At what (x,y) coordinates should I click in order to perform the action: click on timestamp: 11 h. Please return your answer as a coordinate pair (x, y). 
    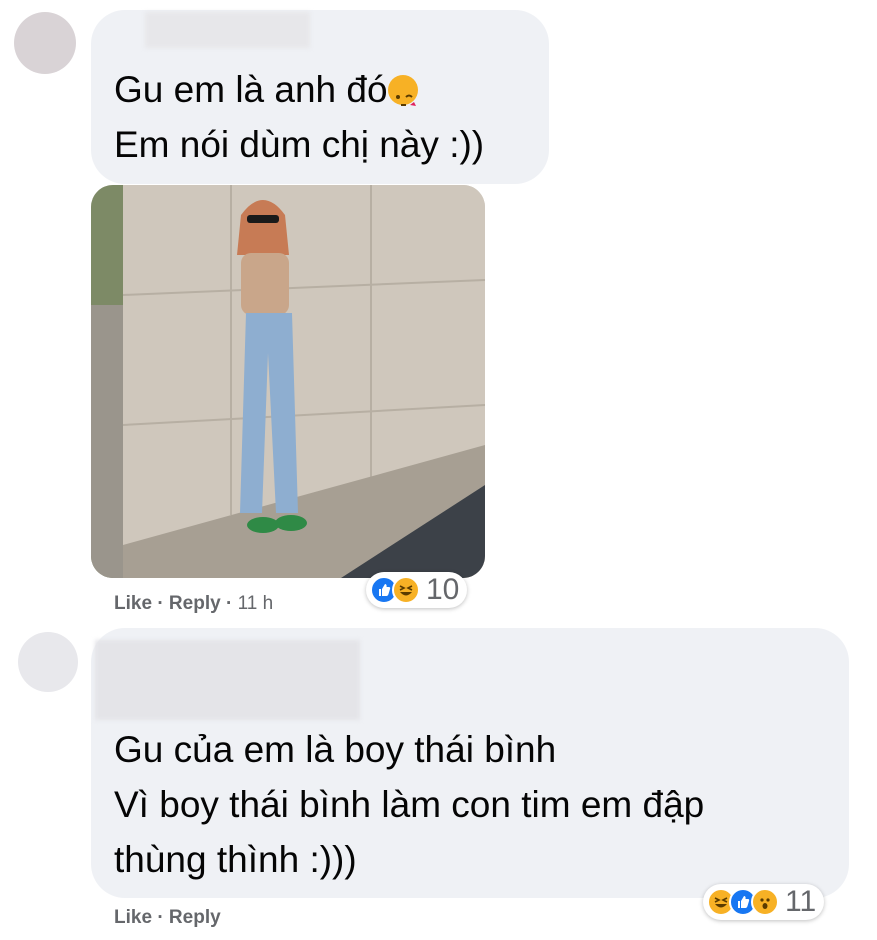
    Looking at the image, I should click on (256, 603).